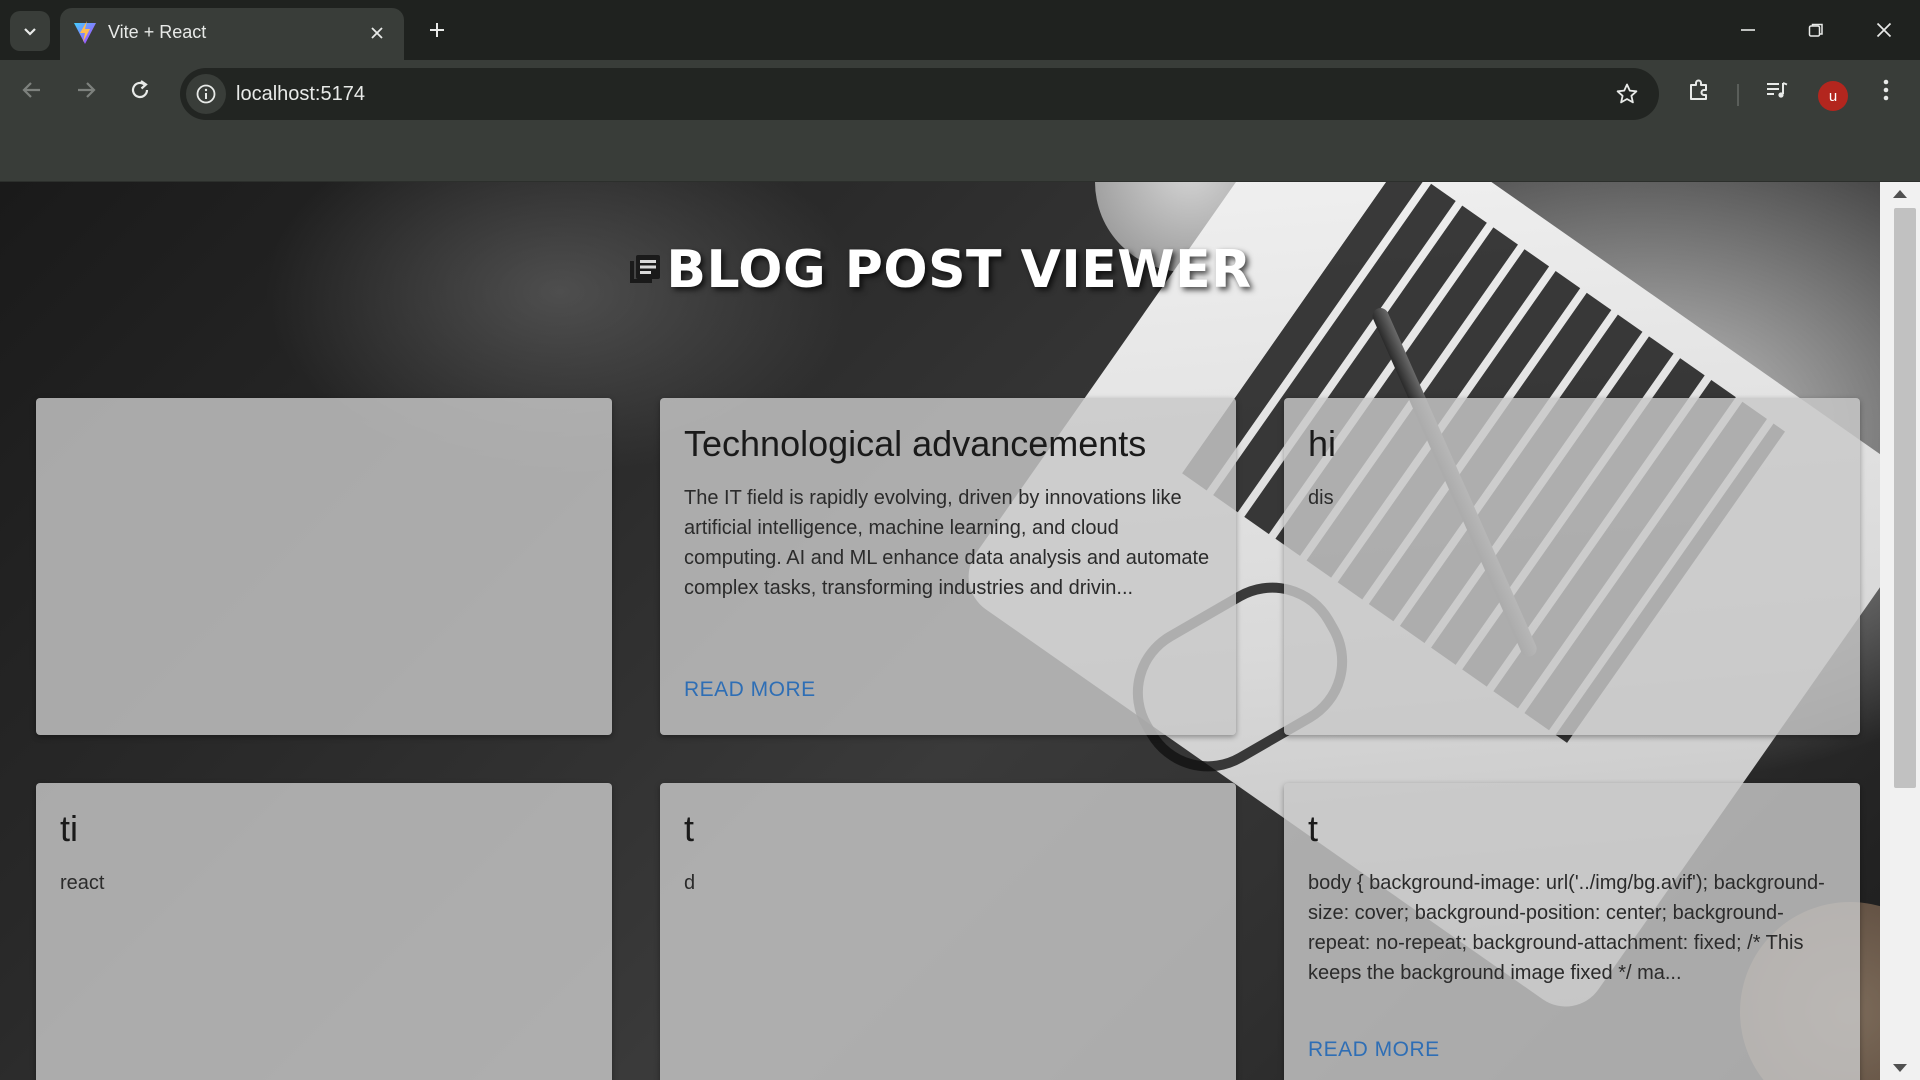 The width and height of the screenshot is (1920, 1080). Describe the element at coordinates (1905, 498) in the screenshot. I see `scrollbar-thumb` at that location.